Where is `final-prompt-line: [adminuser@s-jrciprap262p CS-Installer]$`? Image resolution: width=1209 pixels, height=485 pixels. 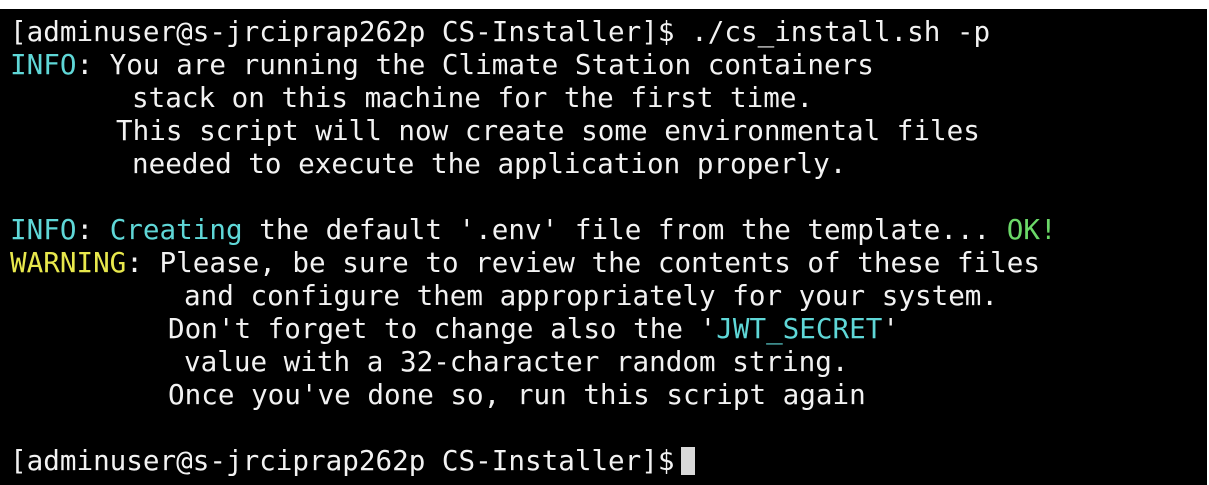 final-prompt-line: [adminuser@s-jrciprap262p CS-Installer]$ is located at coordinates (352, 460).